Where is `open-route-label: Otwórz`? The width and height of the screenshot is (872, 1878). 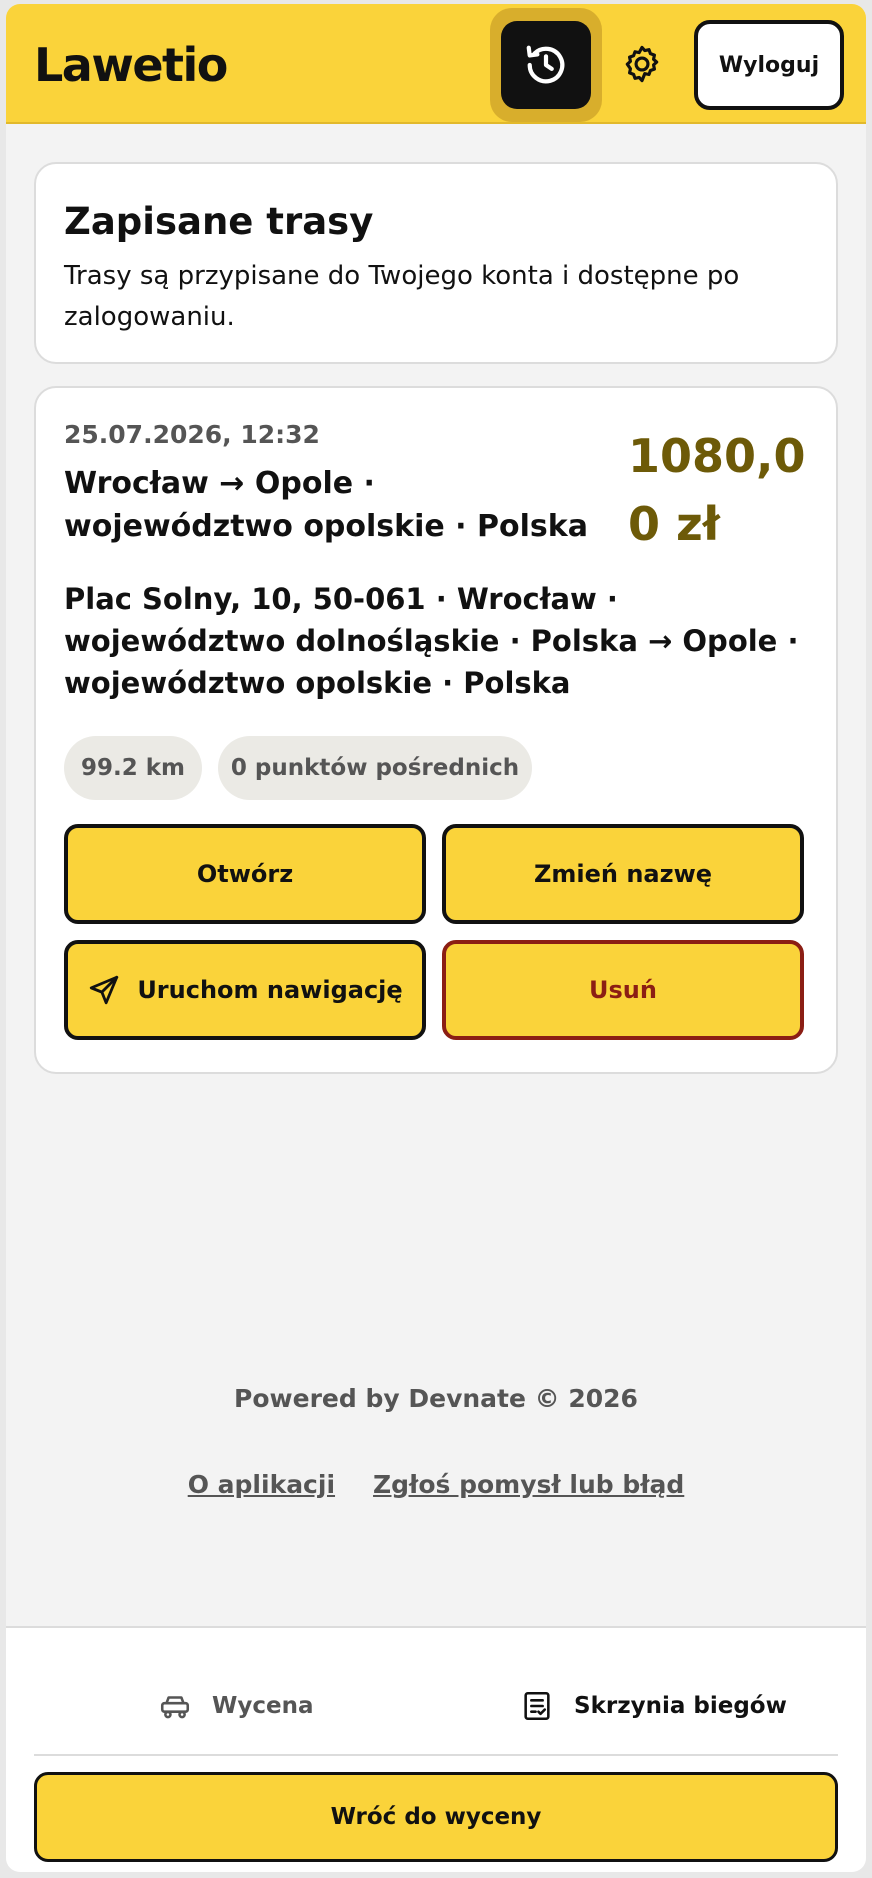 open-route-label: Otwórz is located at coordinates (245, 874).